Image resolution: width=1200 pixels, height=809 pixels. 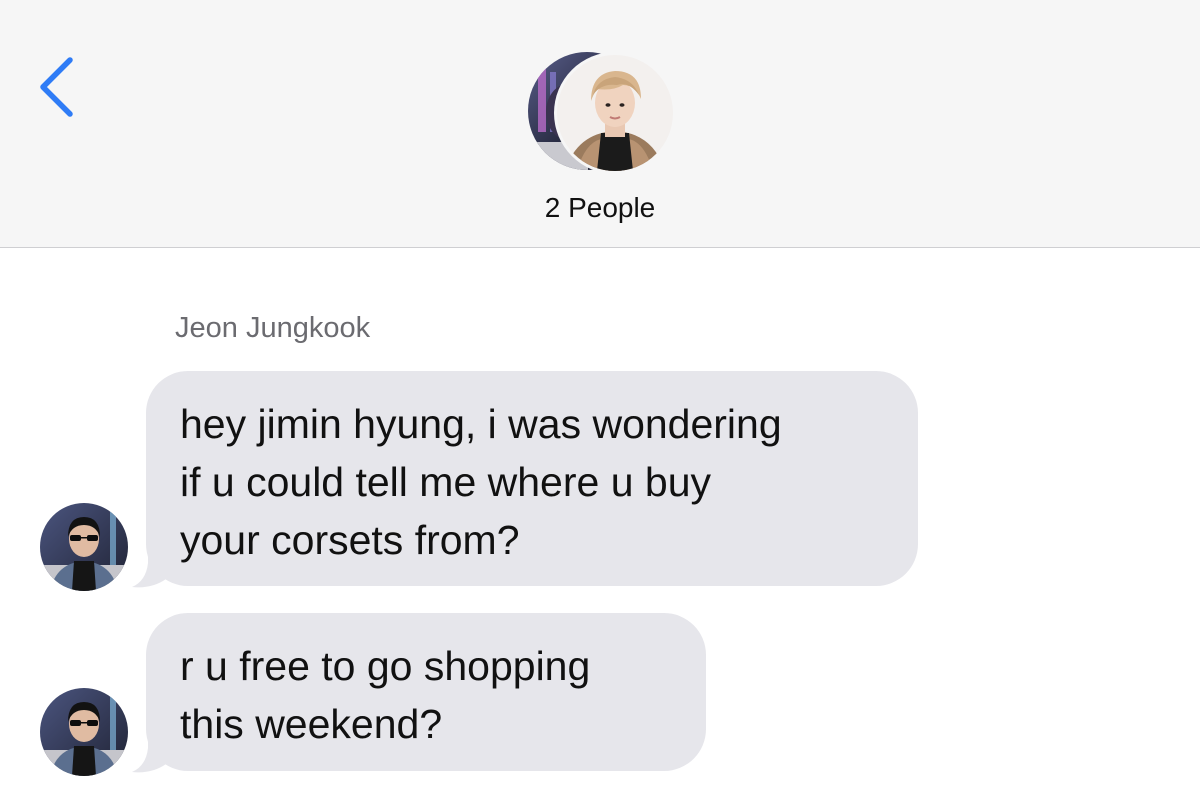 I want to click on message-bubble: r u free to go shopping this weekend?, so click(x=426, y=692).